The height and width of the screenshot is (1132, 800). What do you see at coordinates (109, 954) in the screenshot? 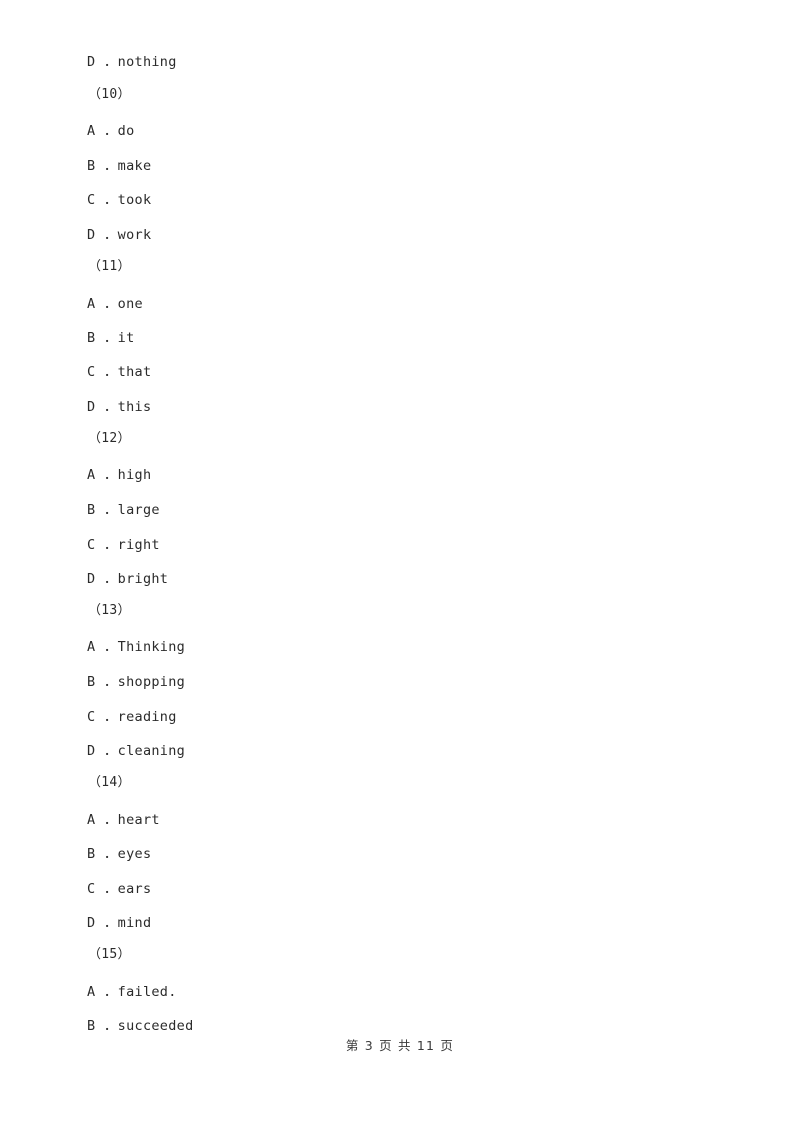
I see `question-number: （15）` at bounding box center [109, 954].